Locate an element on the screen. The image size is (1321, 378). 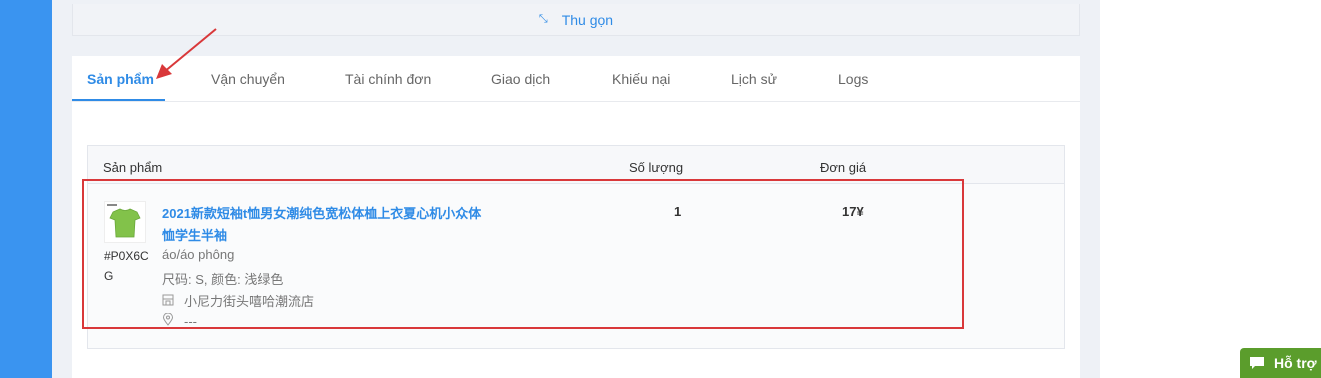
chat-bubble-icon is located at coordinates (1257, 363).